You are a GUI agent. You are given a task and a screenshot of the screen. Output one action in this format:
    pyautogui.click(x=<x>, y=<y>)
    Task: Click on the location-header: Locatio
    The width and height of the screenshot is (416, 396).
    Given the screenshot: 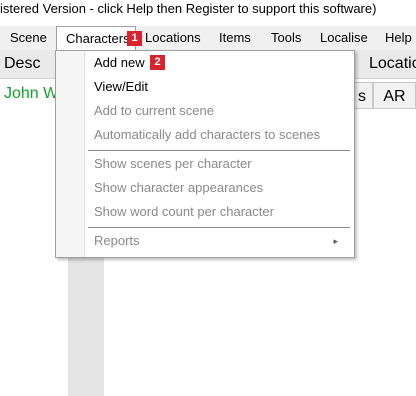 What is the action you would take?
    pyautogui.click(x=392, y=63)
    